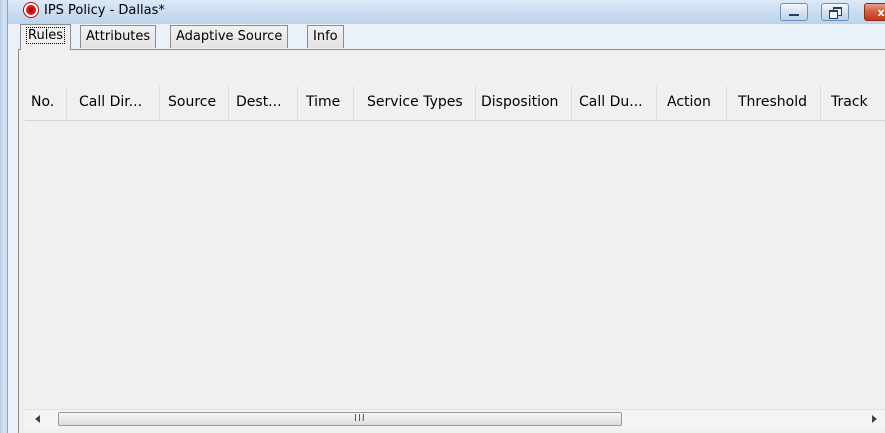 The image size is (885, 433). Describe the element at coordinates (192, 102) in the screenshot. I see `column-header-source: Source` at that location.